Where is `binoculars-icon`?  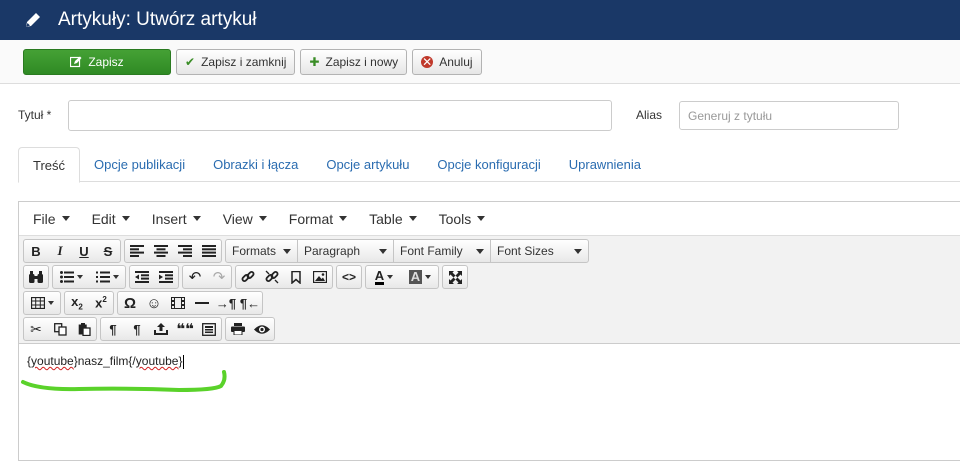 binoculars-icon is located at coordinates (36, 276).